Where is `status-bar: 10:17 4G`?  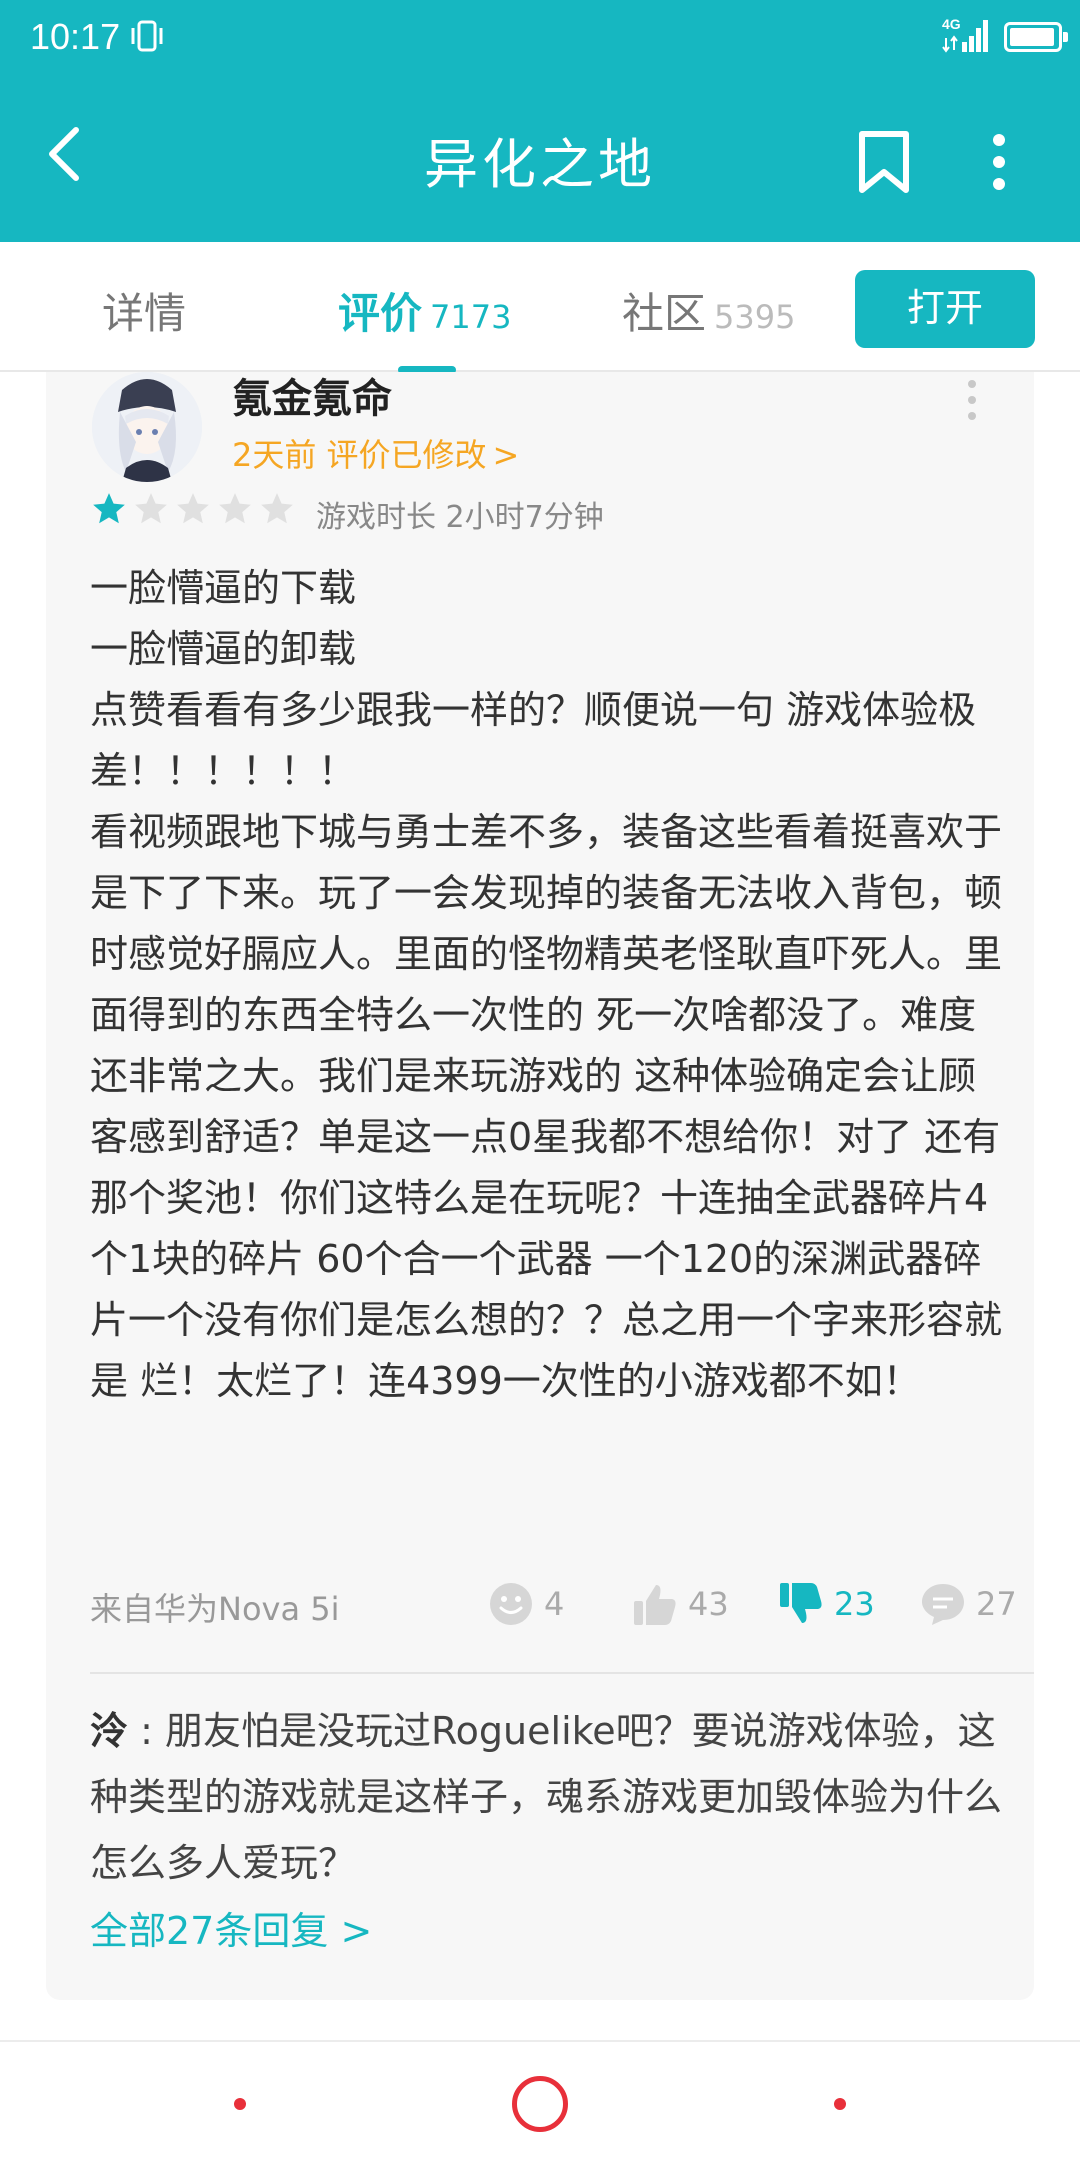
status-bar: 10:17 4G is located at coordinates (540, 37).